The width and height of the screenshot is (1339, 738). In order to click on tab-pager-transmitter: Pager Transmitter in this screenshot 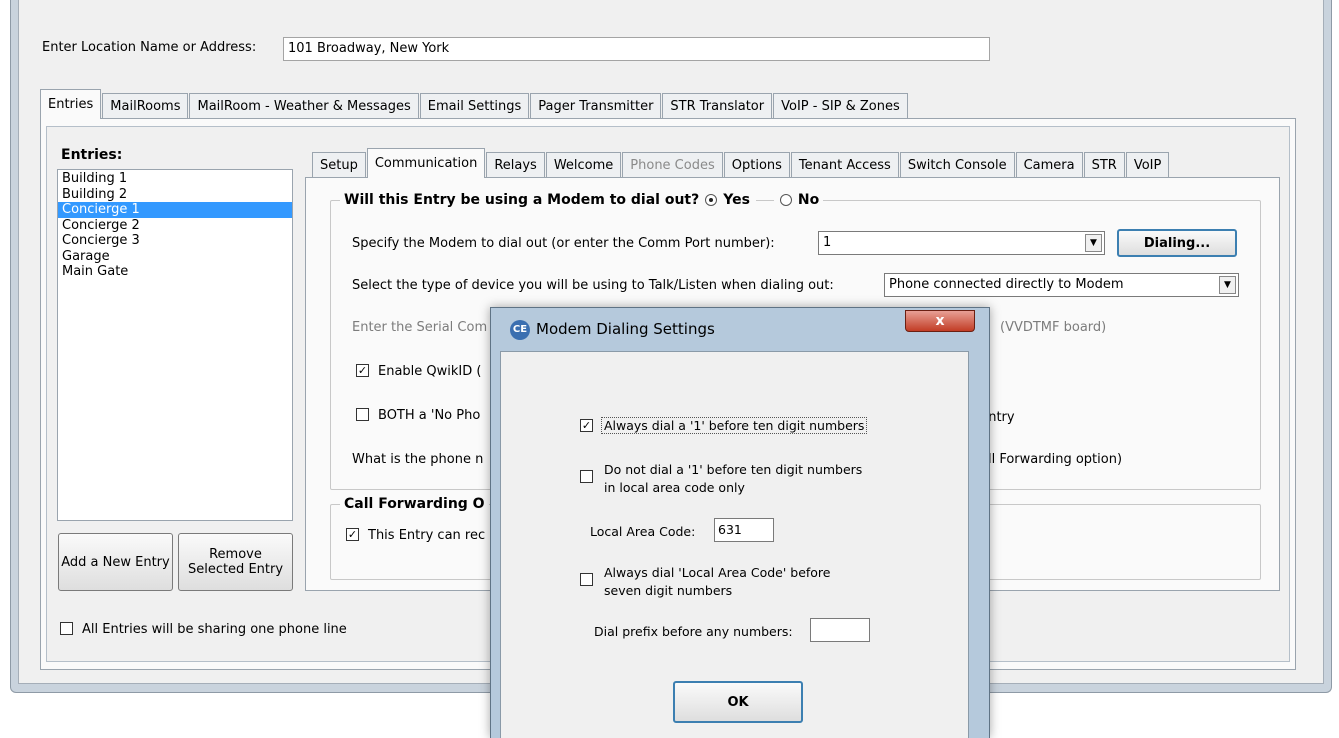, I will do `click(596, 106)`.